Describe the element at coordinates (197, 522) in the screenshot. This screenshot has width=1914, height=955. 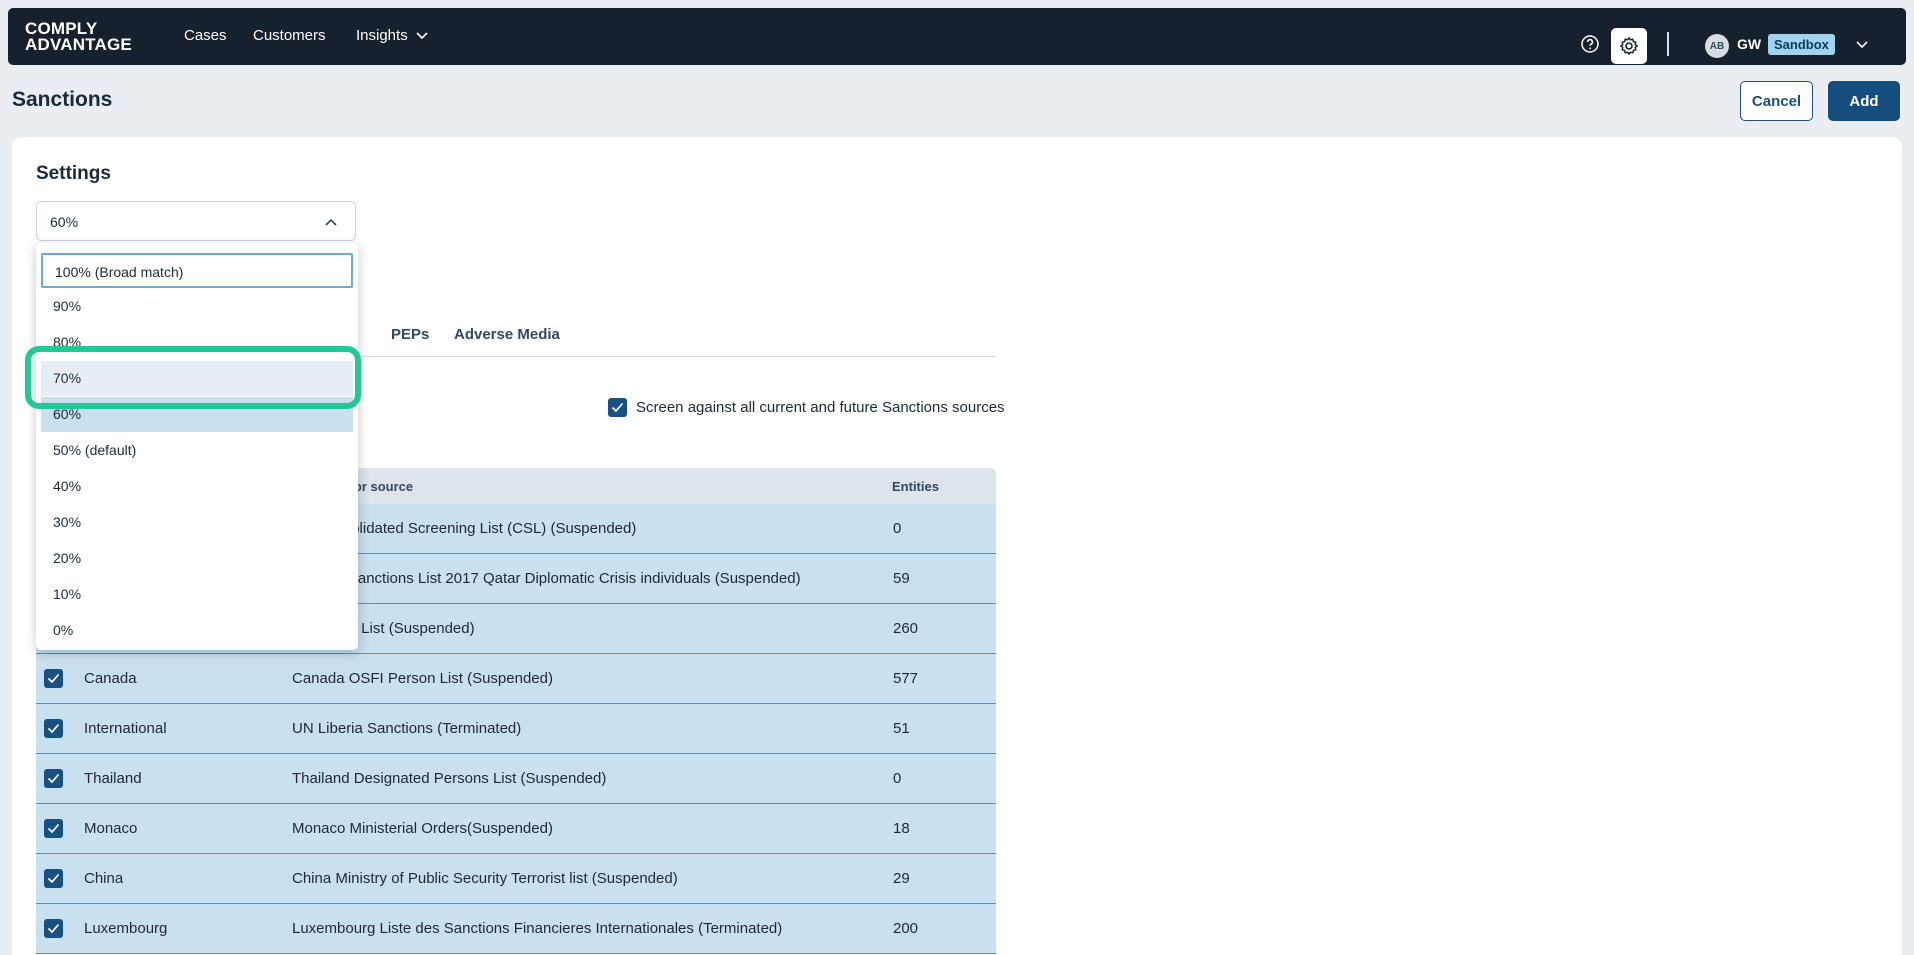
I see `dropdown-option: 30%` at that location.